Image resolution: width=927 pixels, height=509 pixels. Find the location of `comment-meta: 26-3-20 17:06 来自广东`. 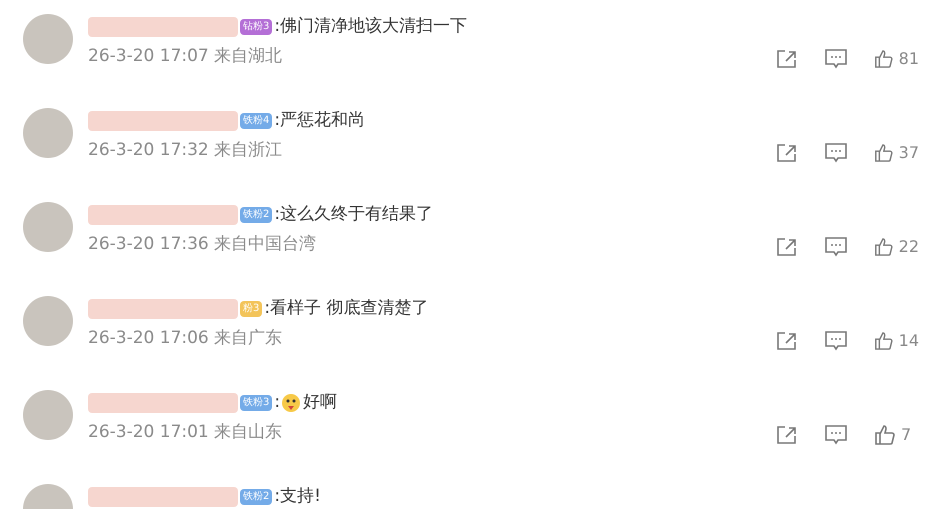

comment-meta: 26-3-20 17:06 来自广东 is located at coordinates (185, 338).